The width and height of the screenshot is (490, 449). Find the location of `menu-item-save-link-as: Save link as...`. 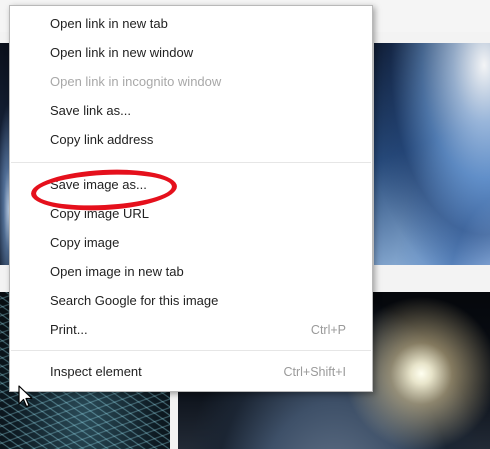

menu-item-save-link-as: Save link as... is located at coordinates (191, 111).